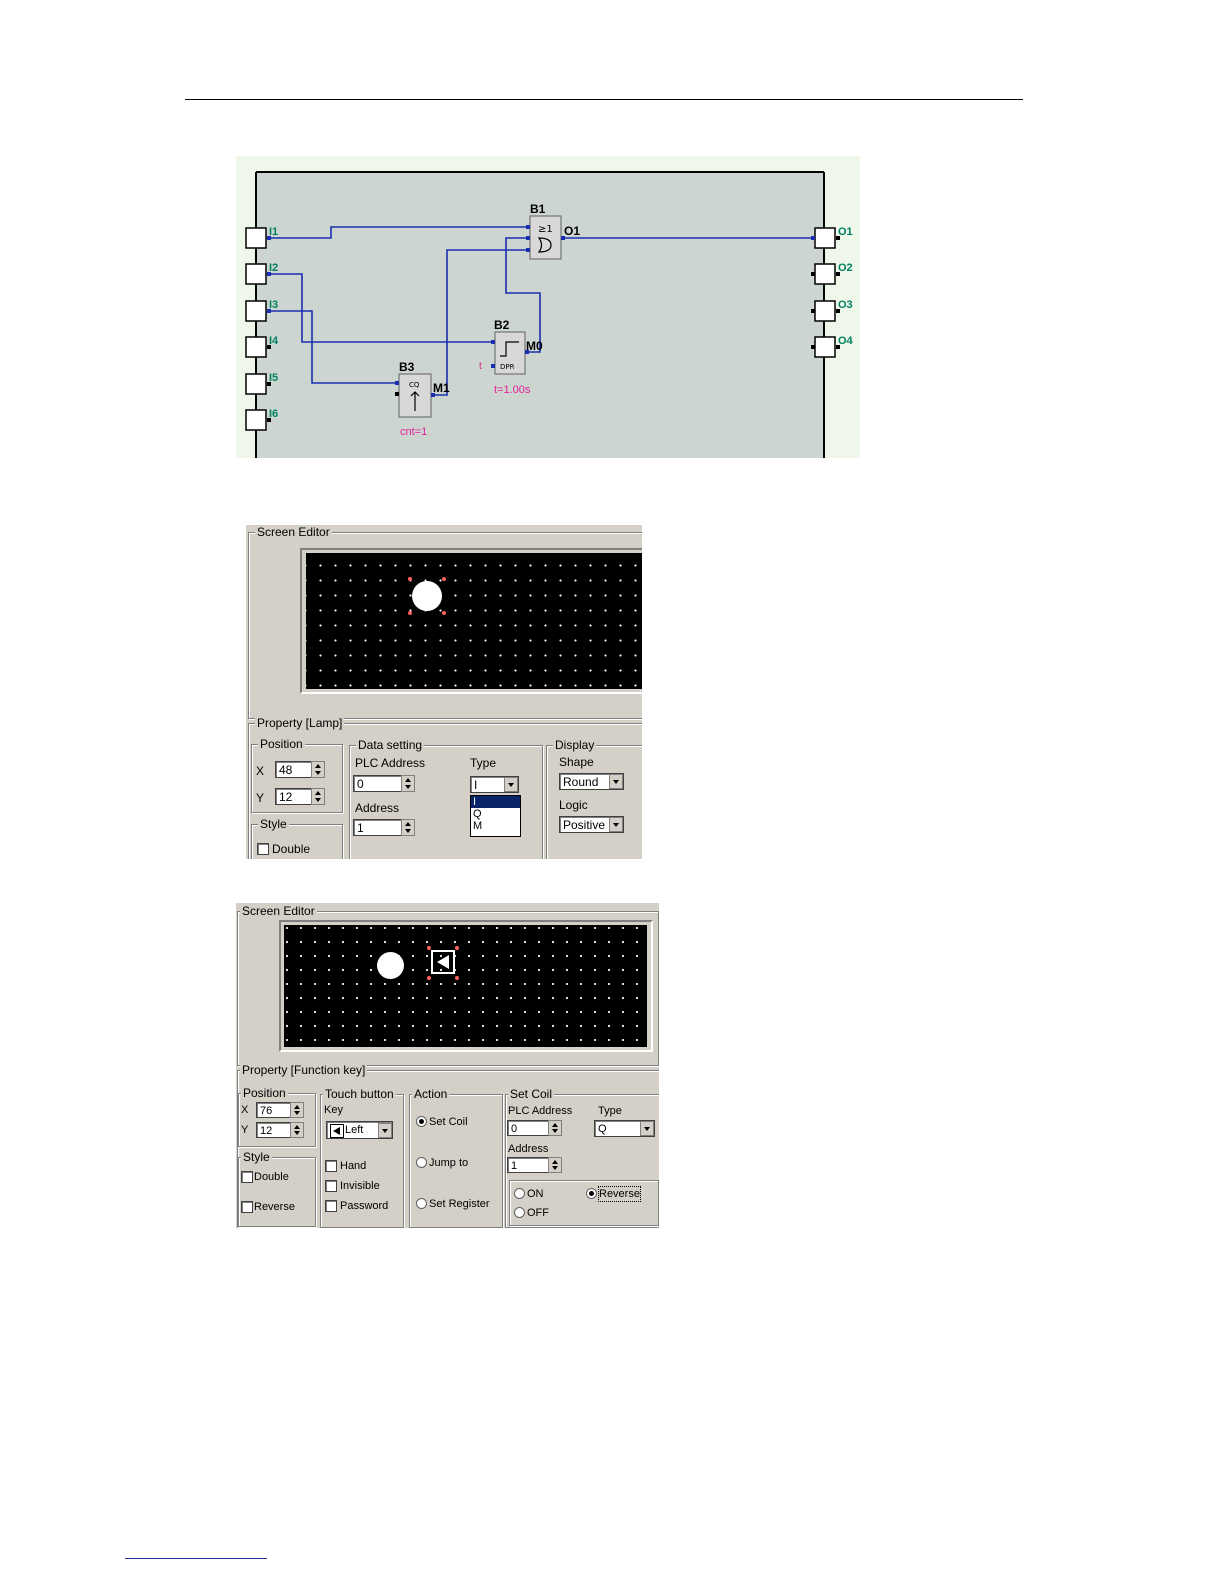  What do you see at coordinates (245, 1110) in the screenshot?
I see `fkey-x-label: X` at bounding box center [245, 1110].